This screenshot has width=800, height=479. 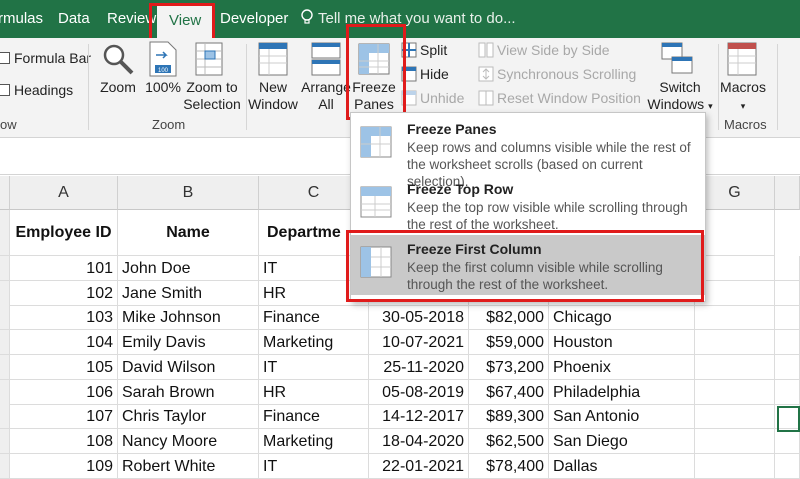 What do you see at coordinates (622, 318) in the screenshot?
I see `cell-city: Chicago` at bounding box center [622, 318].